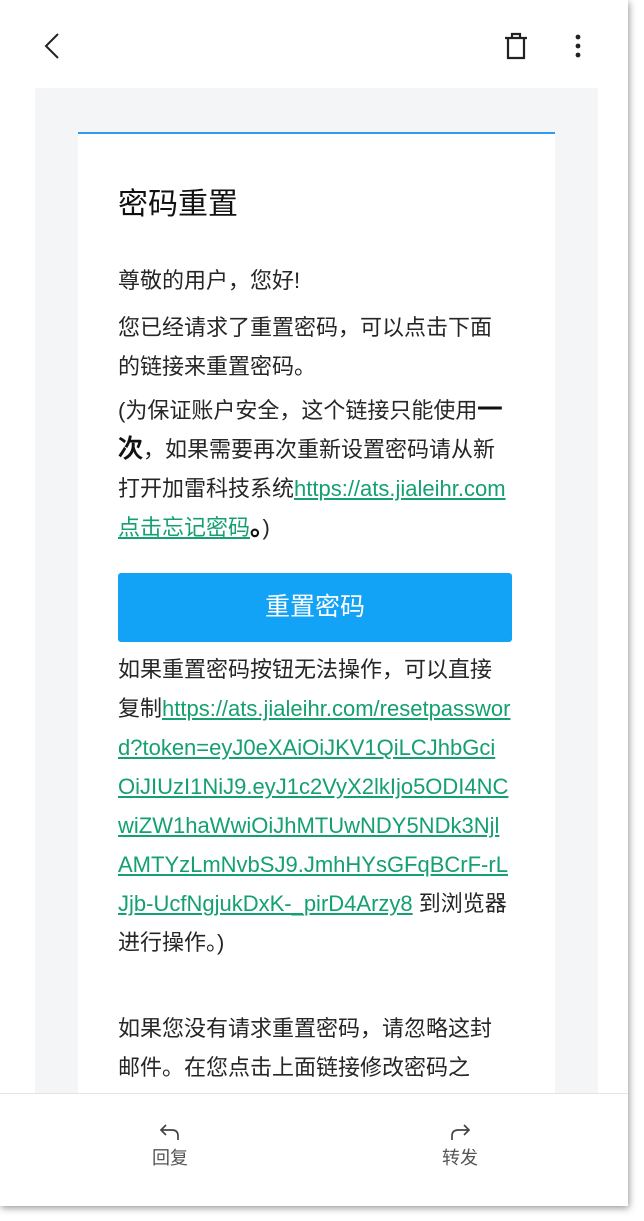 The image size is (644, 1221). I want to click on notice-close: ), so click(266, 527).